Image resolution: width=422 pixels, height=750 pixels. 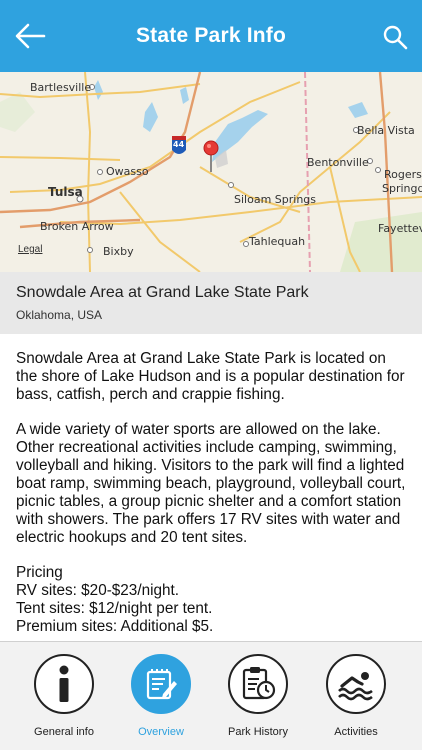 I want to click on park-location: Oklahoma, USA, so click(x=59, y=315).